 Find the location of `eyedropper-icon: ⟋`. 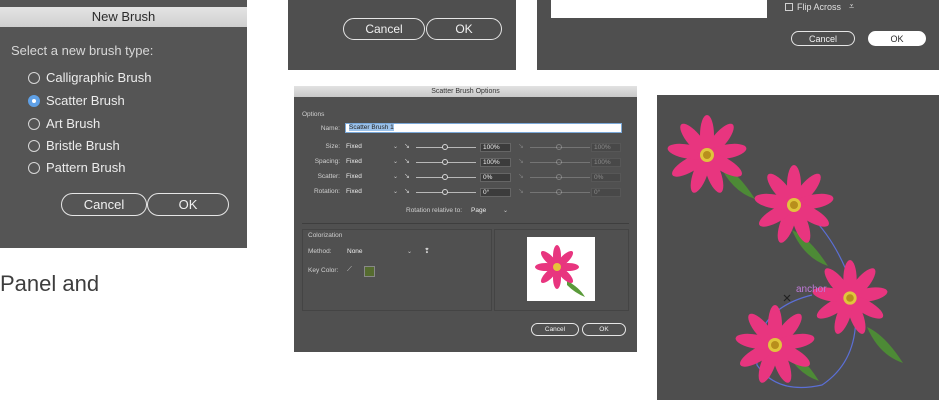

eyedropper-icon: ⟋ is located at coordinates (349, 270).